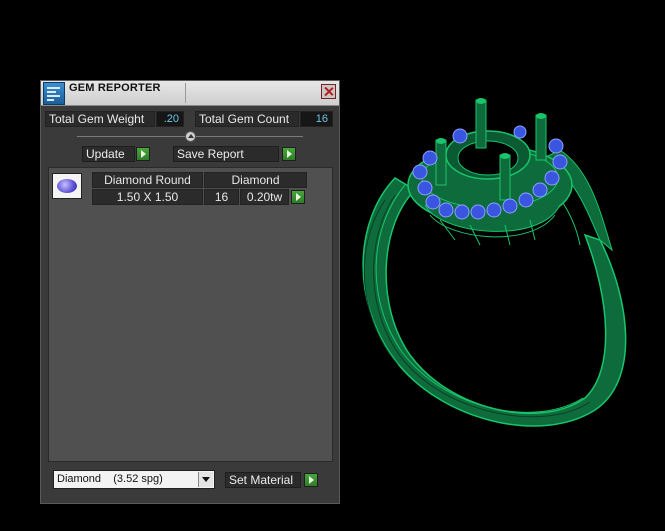  I want to click on save-report-button: Save Report, so click(226, 154).